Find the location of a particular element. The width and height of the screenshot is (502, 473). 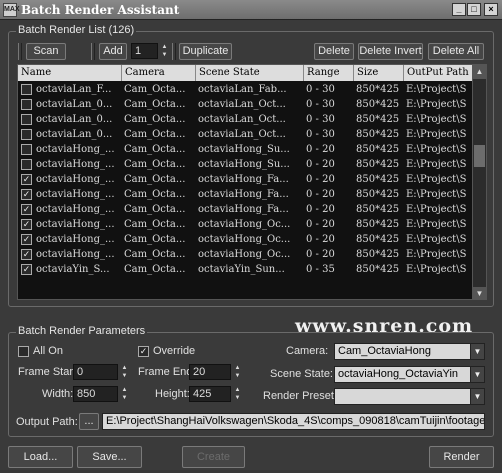

height-input: 425 is located at coordinates (210, 394).